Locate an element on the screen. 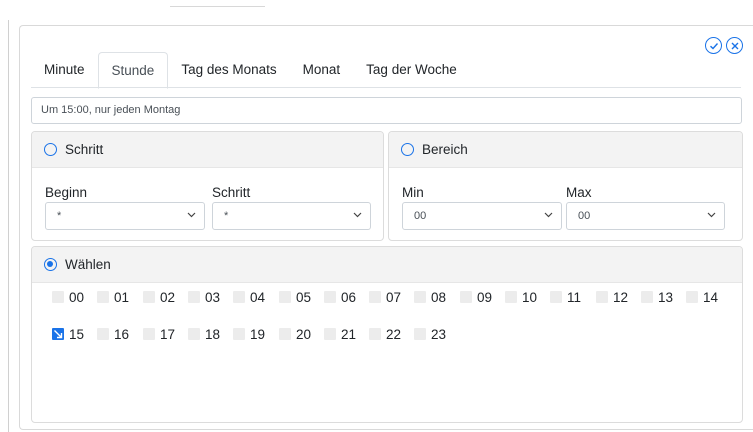 The image size is (753, 432). bereich-radio is located at coordinates (407, 149).